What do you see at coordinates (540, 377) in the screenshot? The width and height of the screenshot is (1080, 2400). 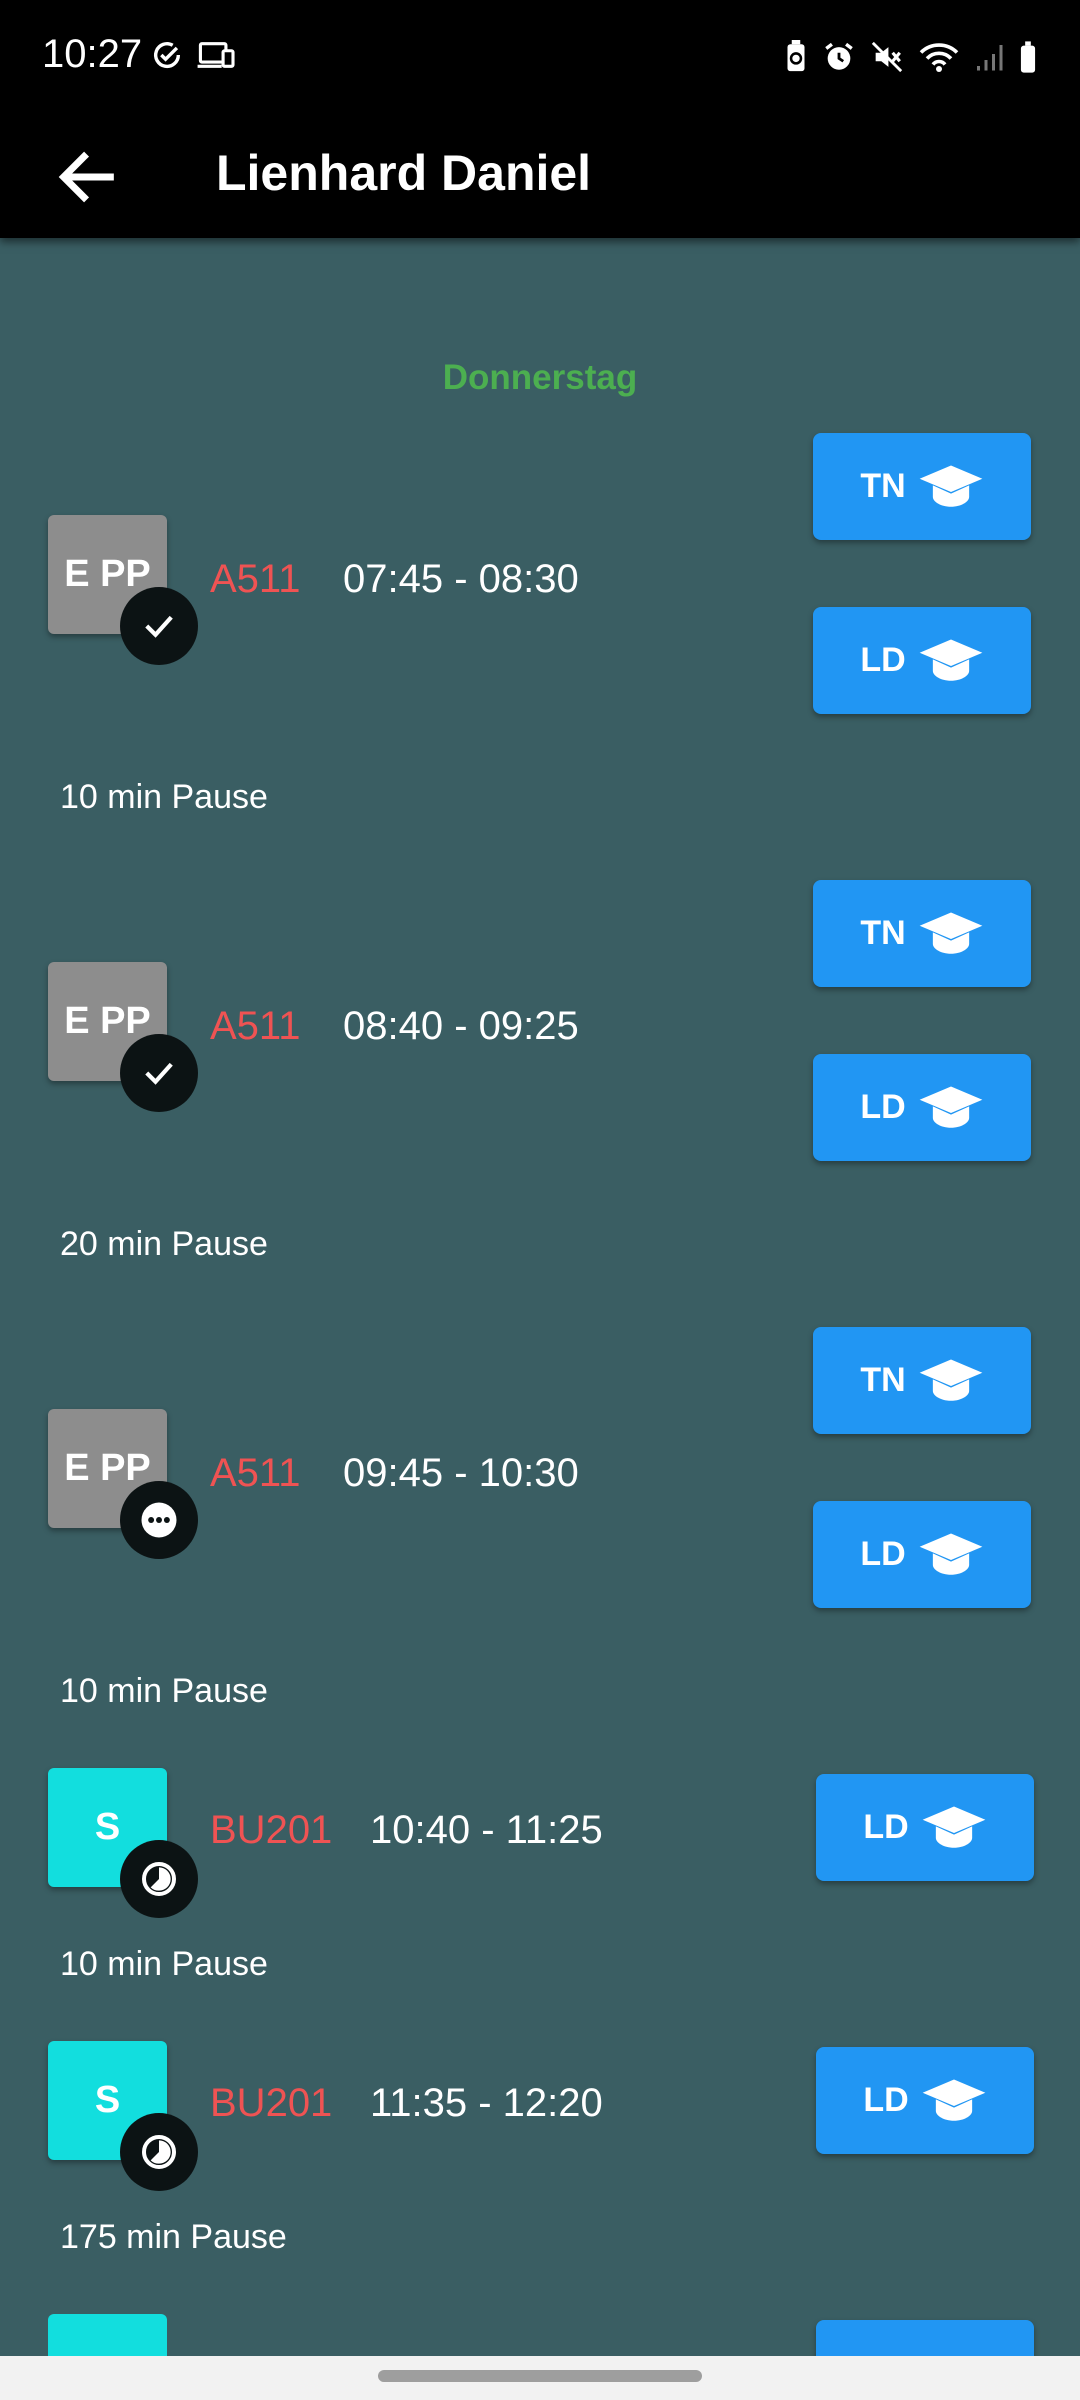 I see `day-label: Donnerstag` at bounding box center [540, 377].